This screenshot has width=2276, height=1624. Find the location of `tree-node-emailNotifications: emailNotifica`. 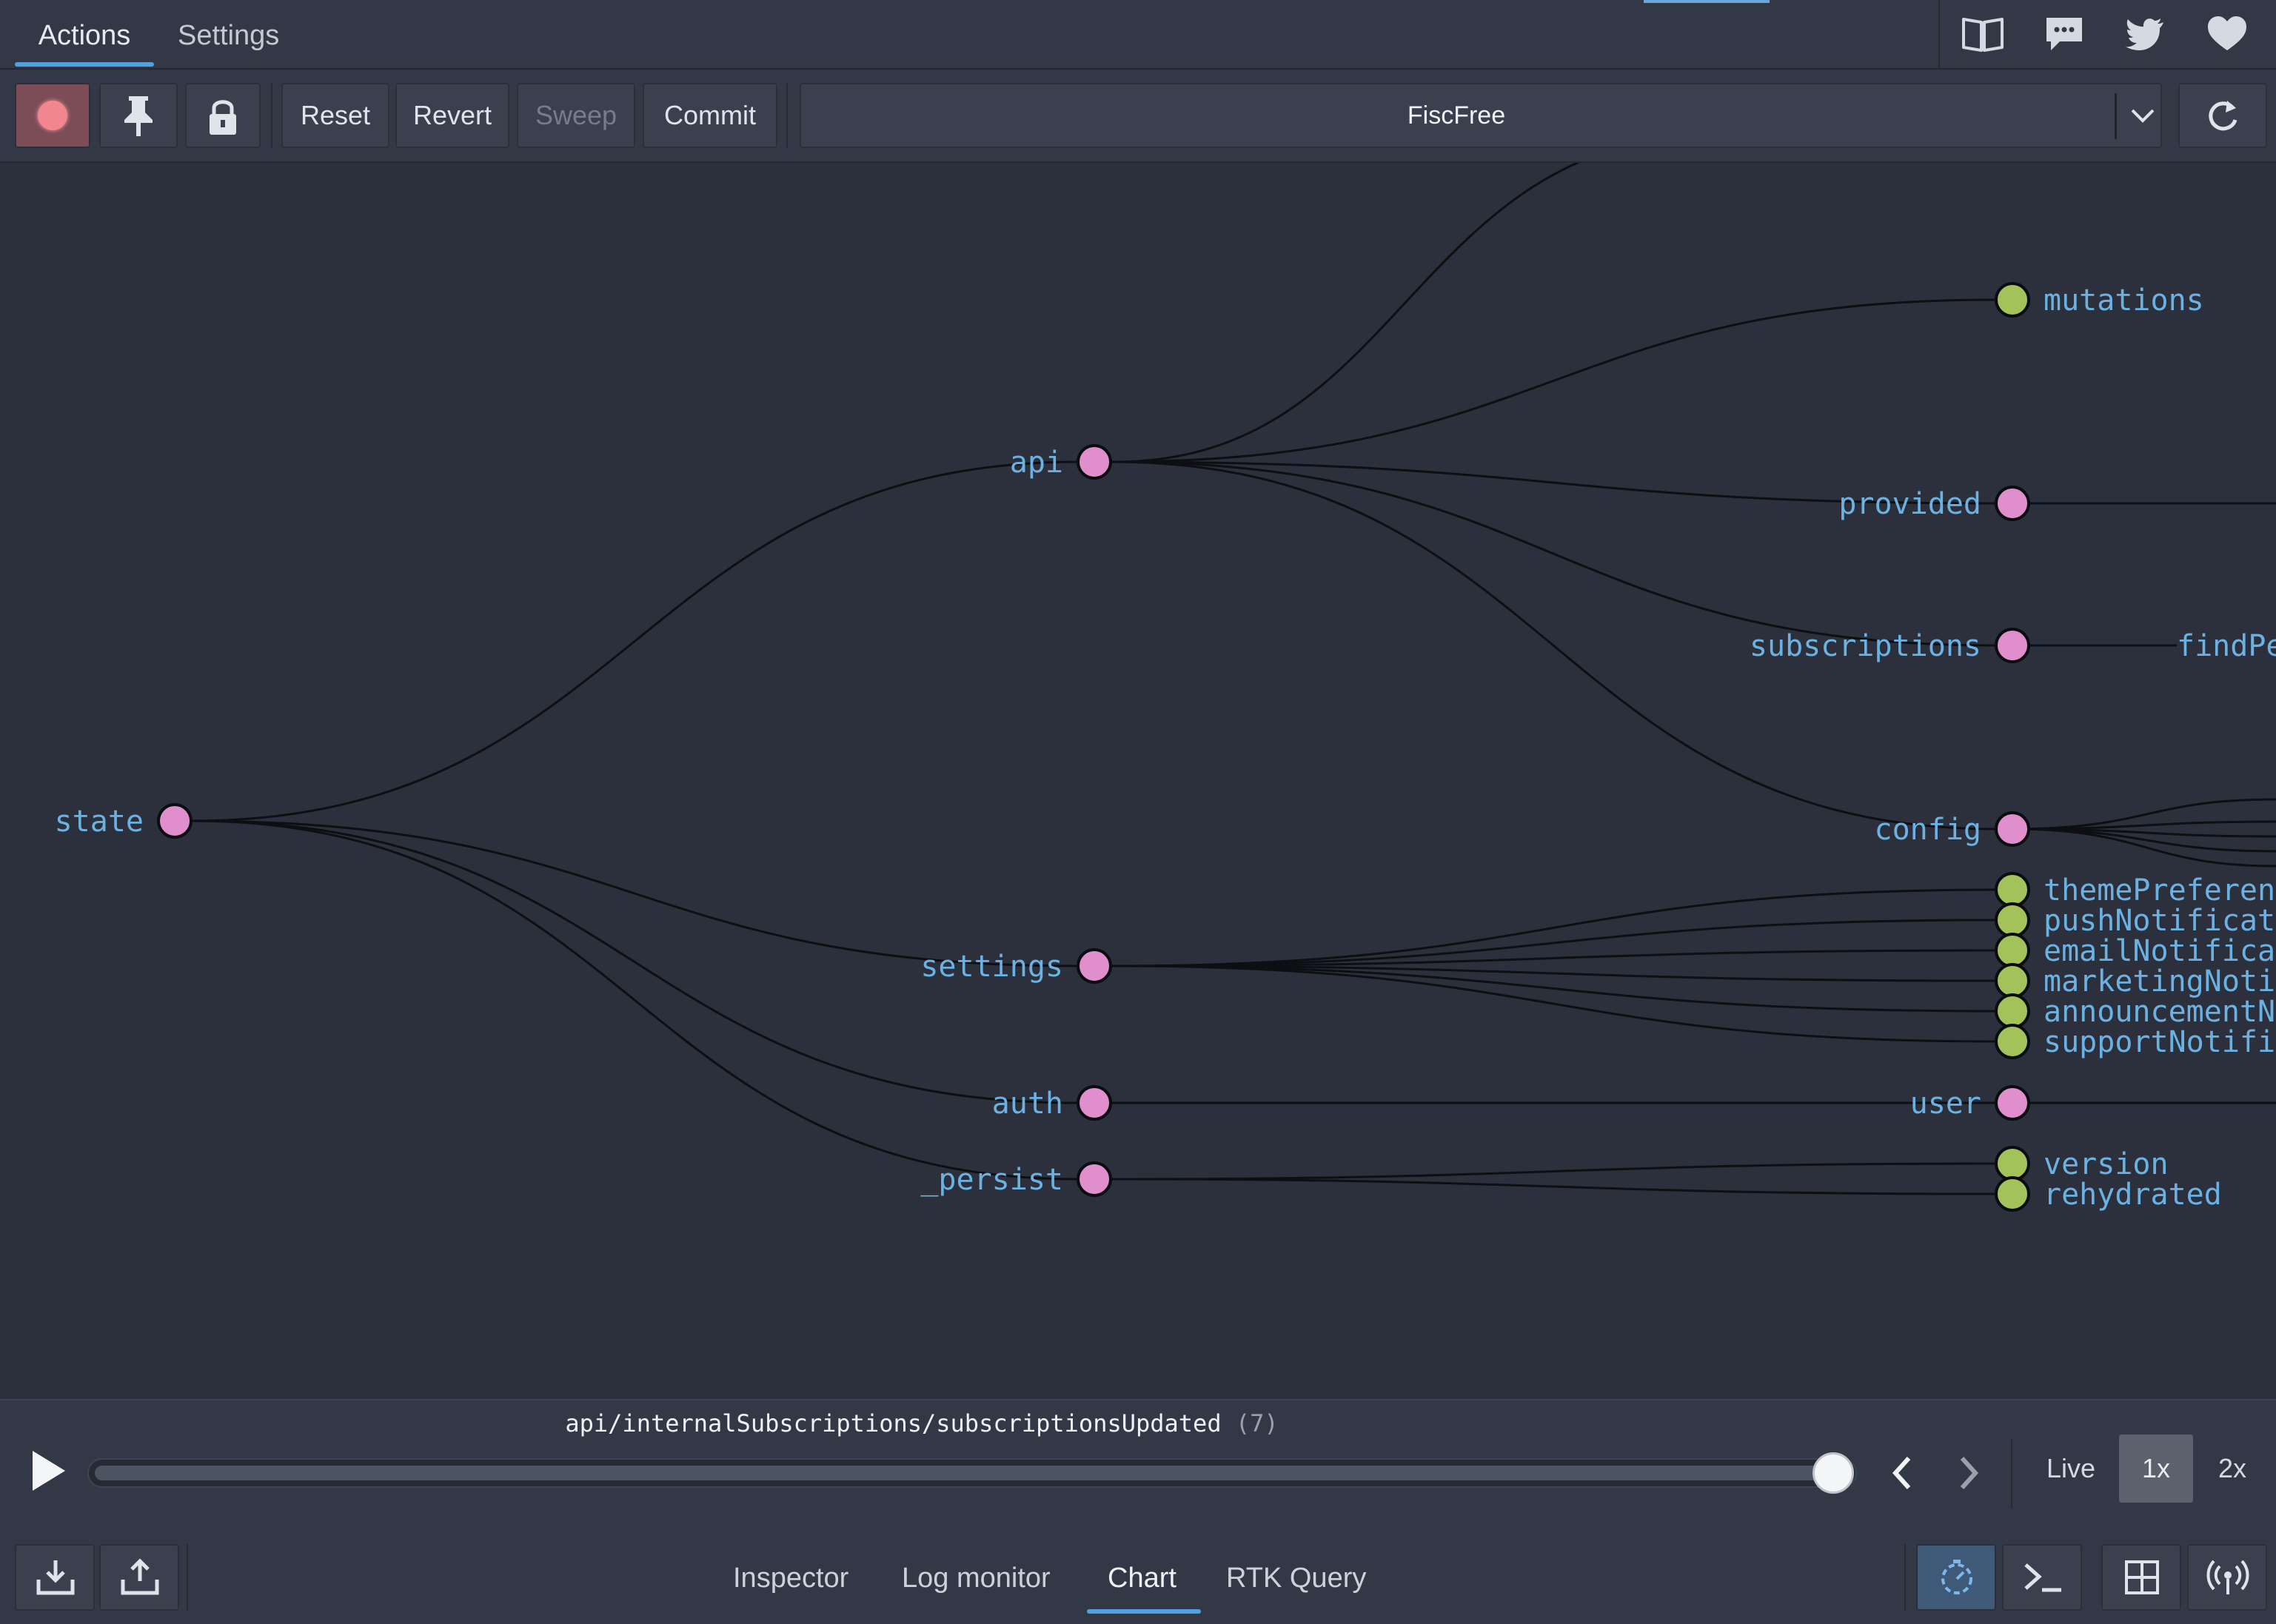

tree-node-emailNotifications: emailNotifica is located at coordinates (2135, 950).